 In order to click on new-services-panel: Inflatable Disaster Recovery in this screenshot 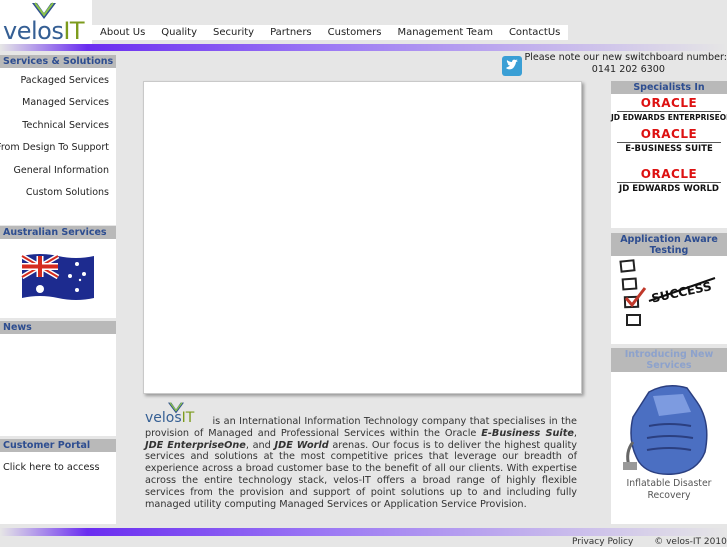, I will do `click(669, 448)`.